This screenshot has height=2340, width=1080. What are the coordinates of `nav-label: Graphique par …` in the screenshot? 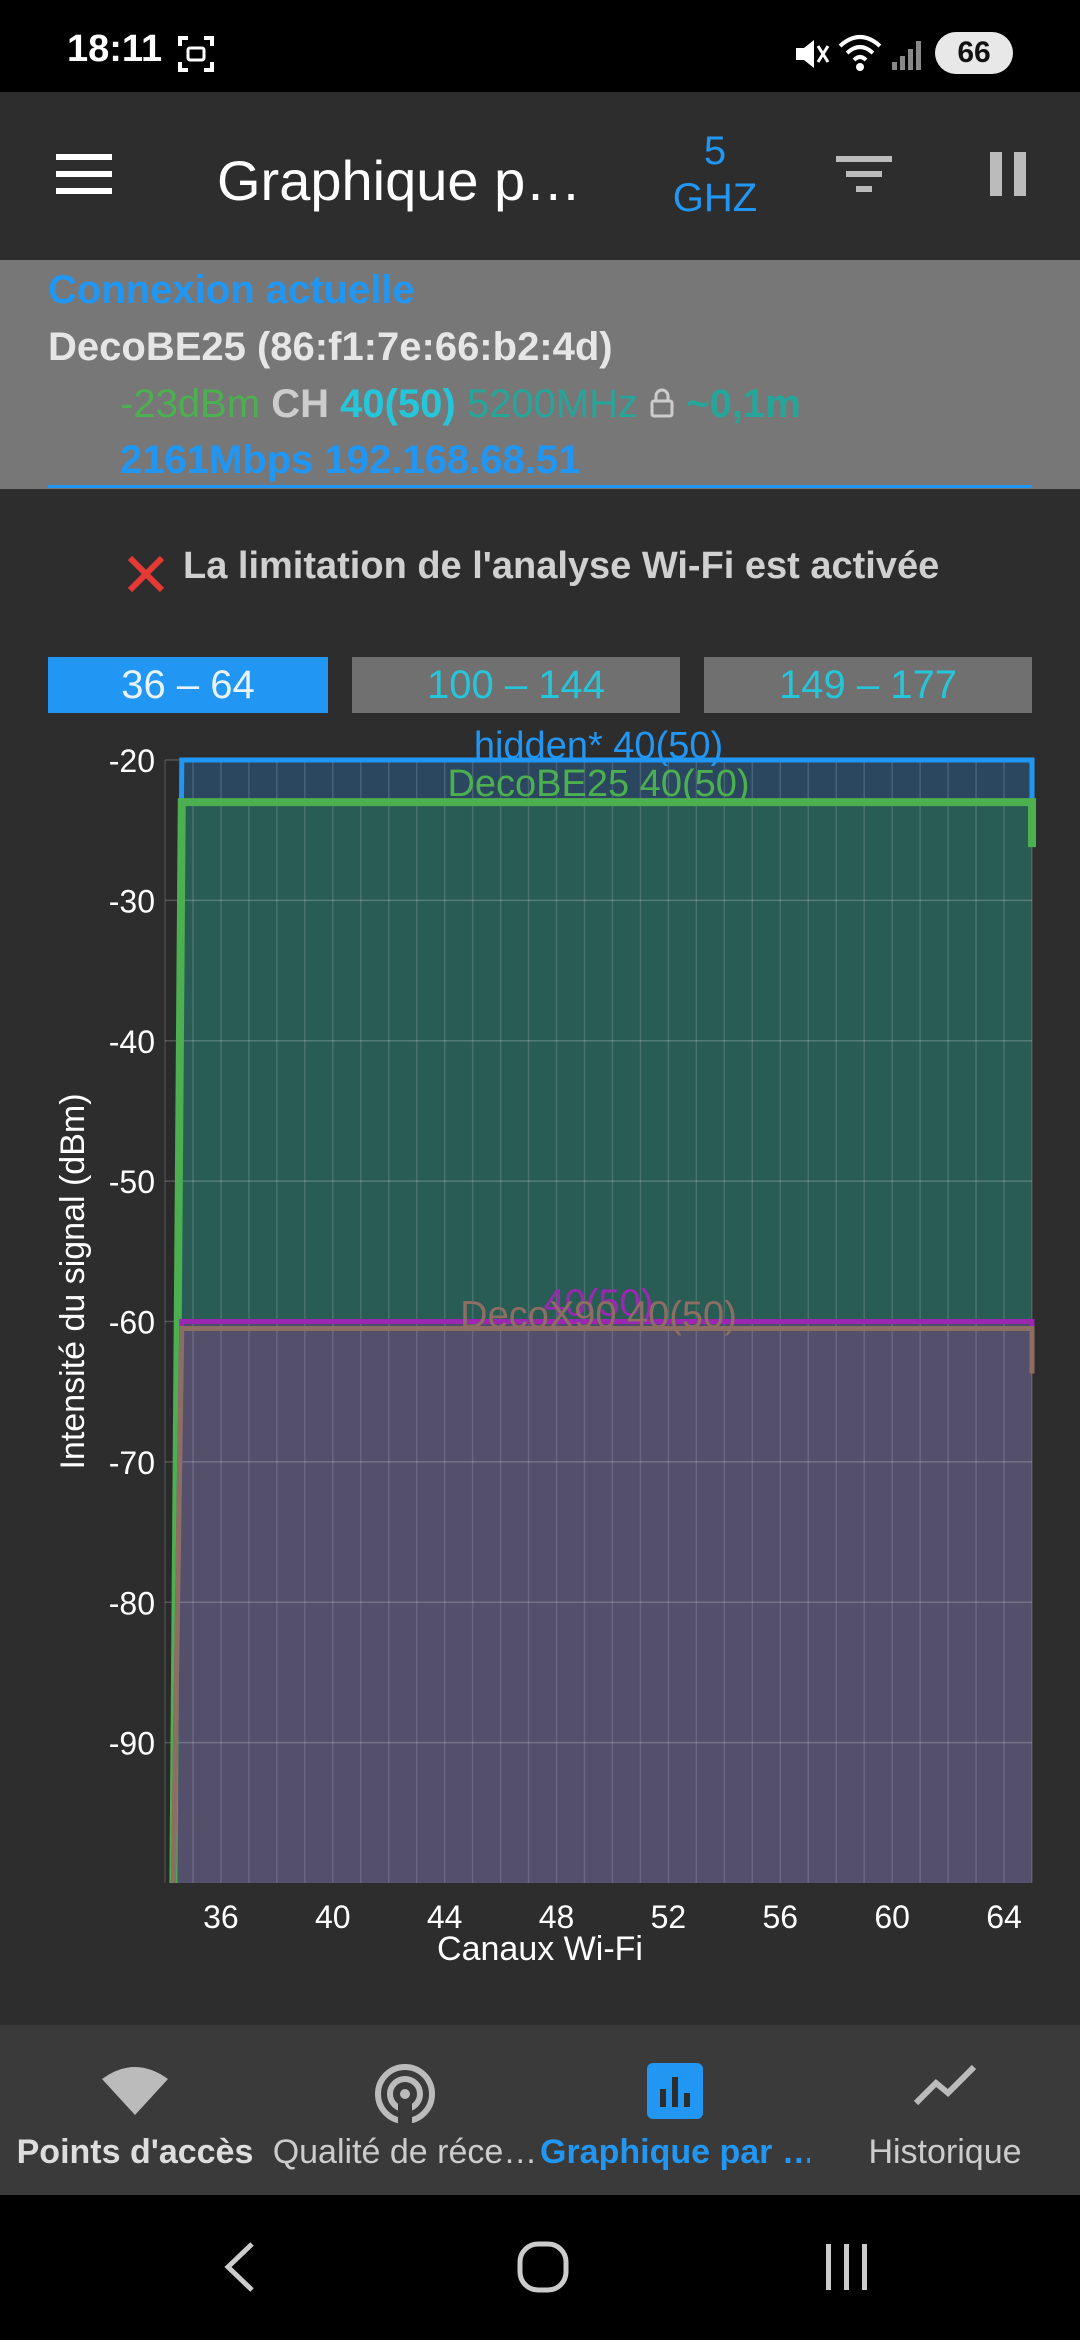 It's located at (675, 2152).